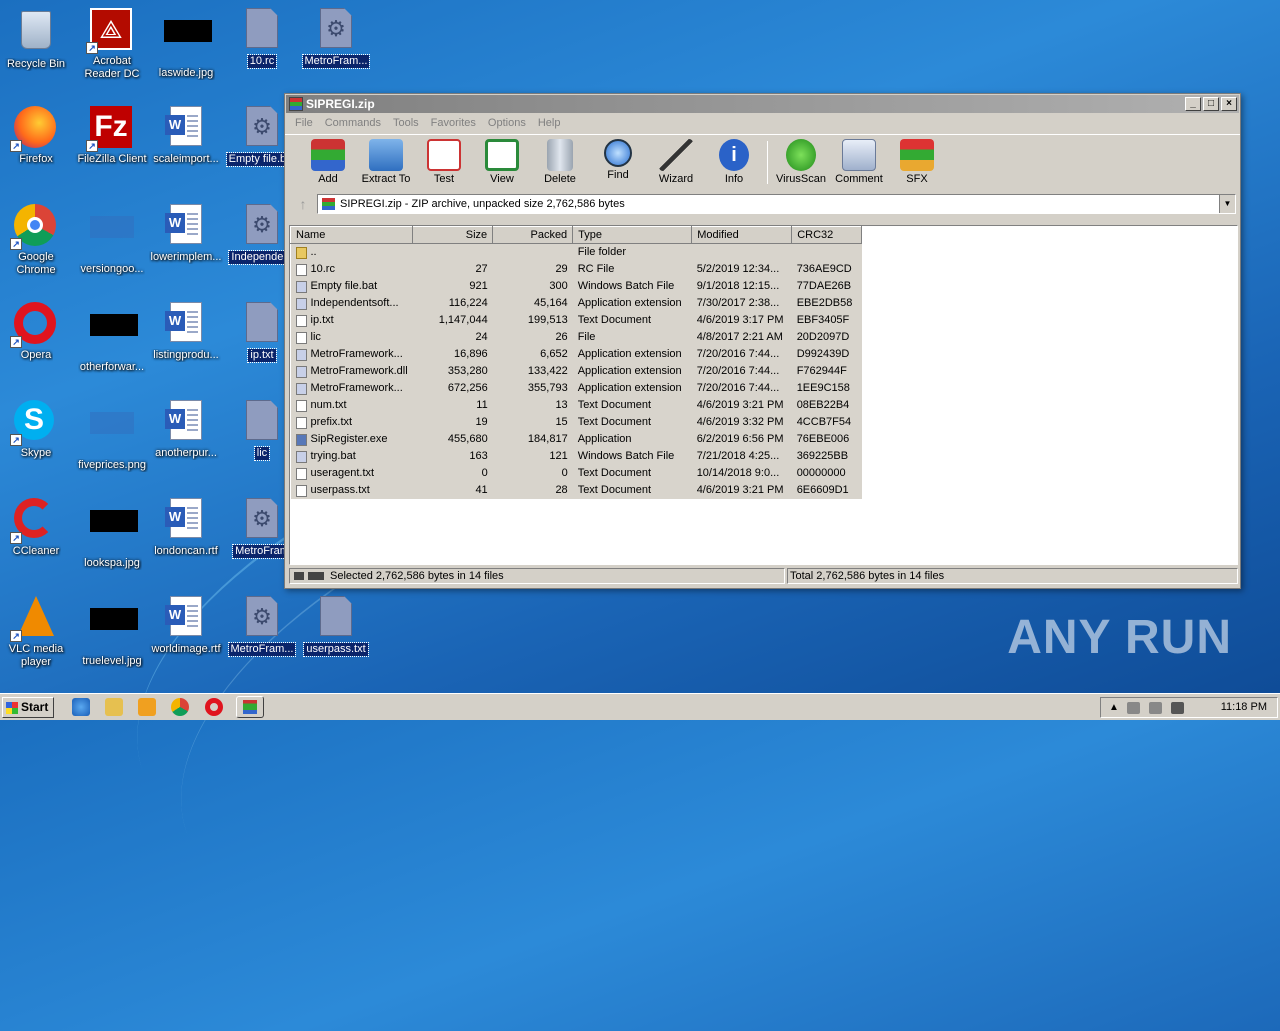 This screenshot has height=1031, width=1280. I want to click on flag-icon, so click(1177, 708).